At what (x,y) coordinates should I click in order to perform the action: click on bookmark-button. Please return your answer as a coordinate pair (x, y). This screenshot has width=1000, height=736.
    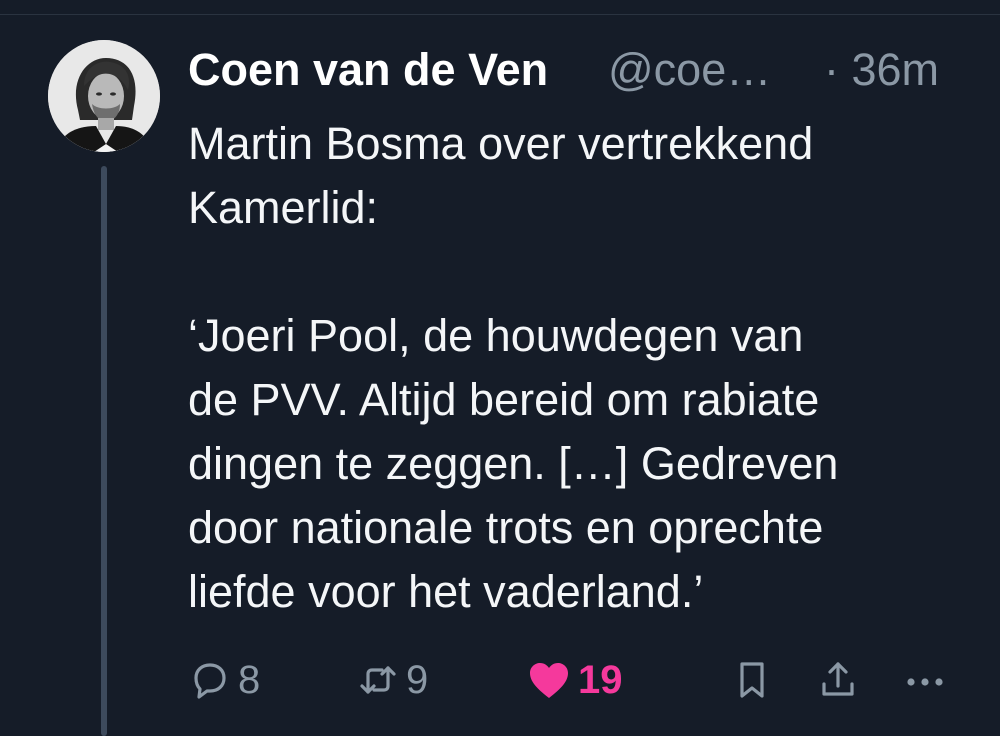
    Looking at the image, I should click on (752, 680).